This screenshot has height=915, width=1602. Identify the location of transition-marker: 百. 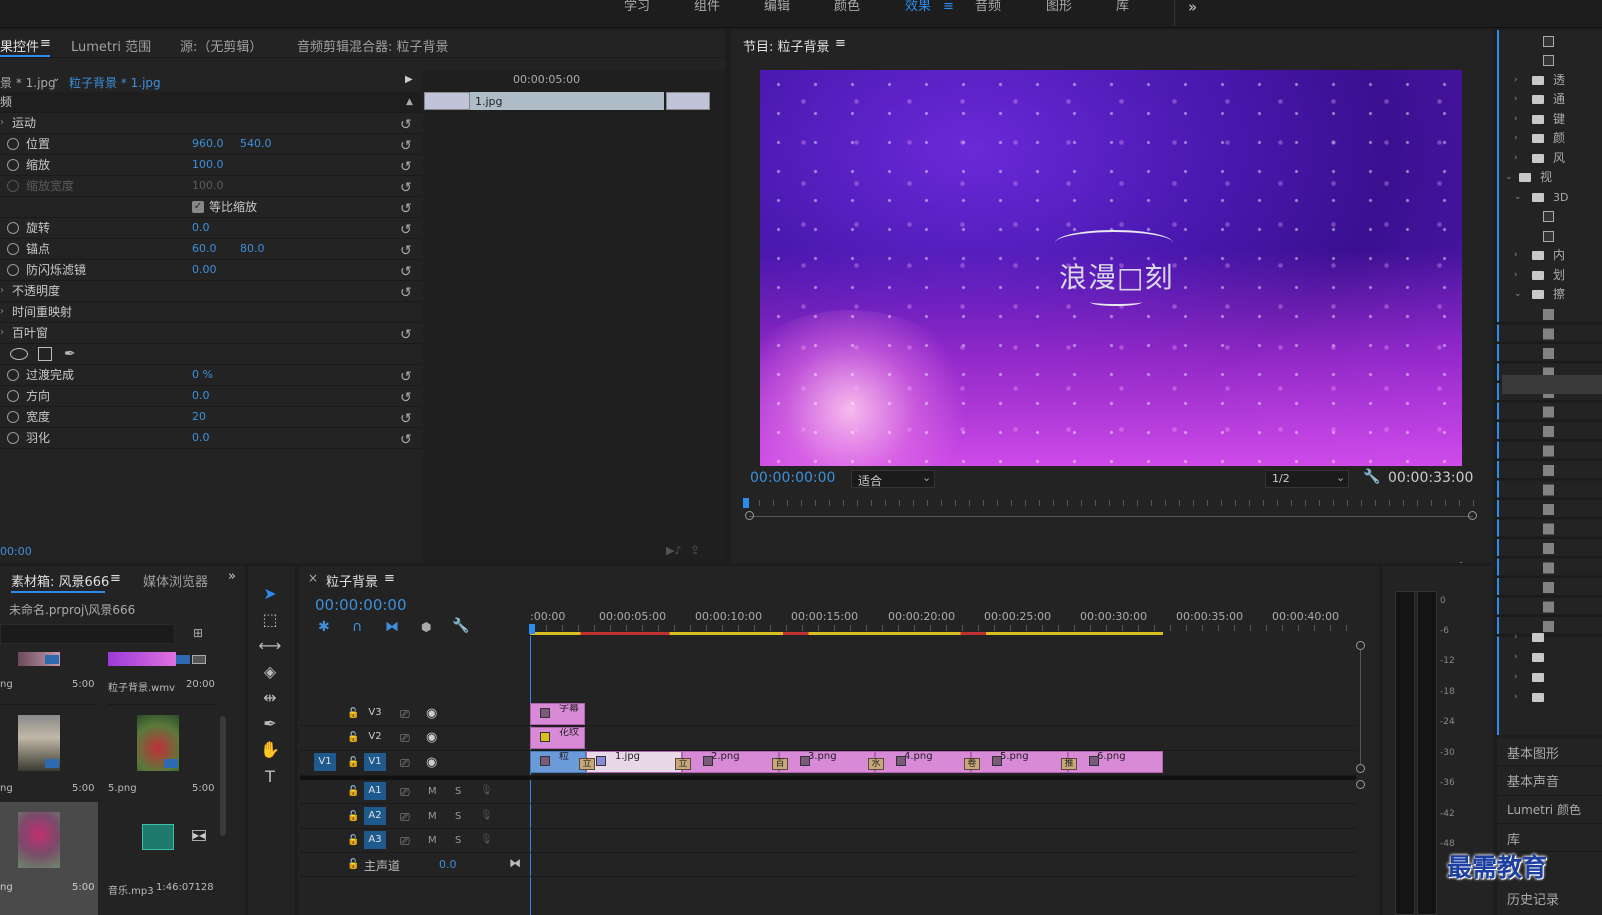
(780, 764).